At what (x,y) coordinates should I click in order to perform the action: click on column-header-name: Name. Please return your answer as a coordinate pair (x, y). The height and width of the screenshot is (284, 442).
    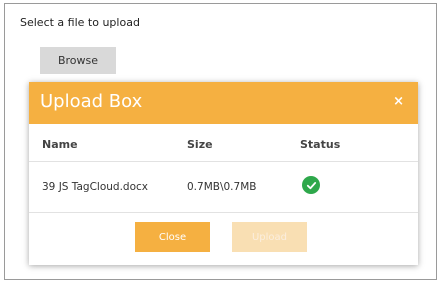
    Looking at the image, I should click on (60, 144).